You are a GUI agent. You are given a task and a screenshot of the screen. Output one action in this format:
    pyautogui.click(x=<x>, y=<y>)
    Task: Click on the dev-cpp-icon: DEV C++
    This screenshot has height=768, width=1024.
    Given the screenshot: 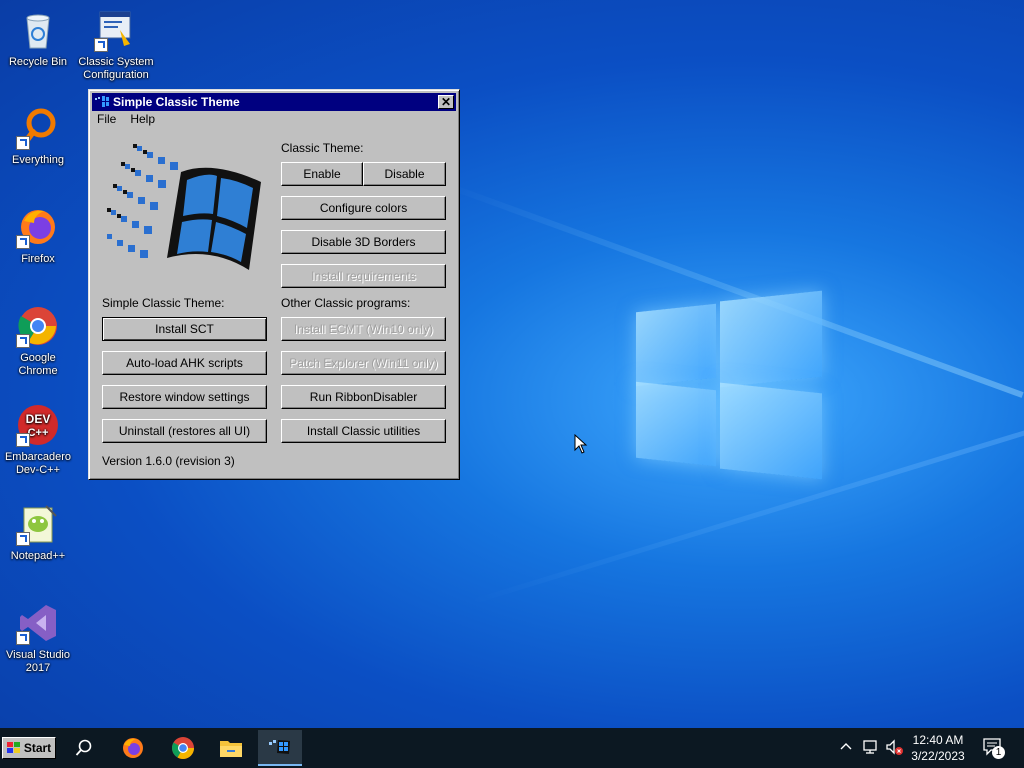 What is the action you would take?
    pyautogui.click(x=38, y=425)
    